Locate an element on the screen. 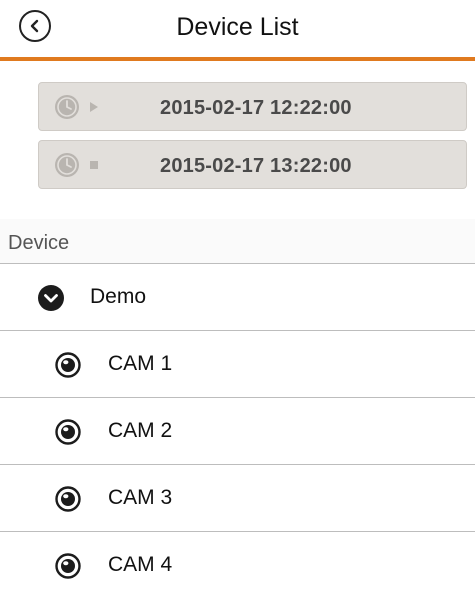 This screenshot has height=599, width=475. stop-icon is located at coordinates (94, 165).